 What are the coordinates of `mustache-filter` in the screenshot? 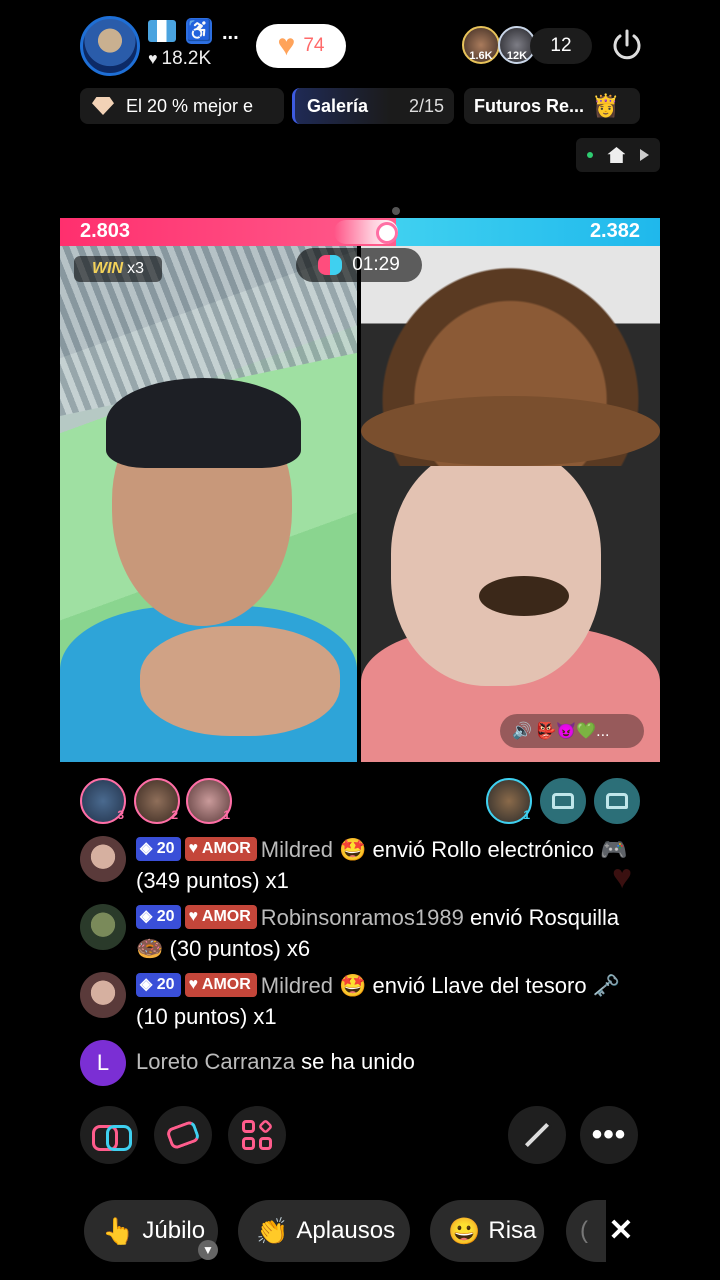 It's located at (524, 596).